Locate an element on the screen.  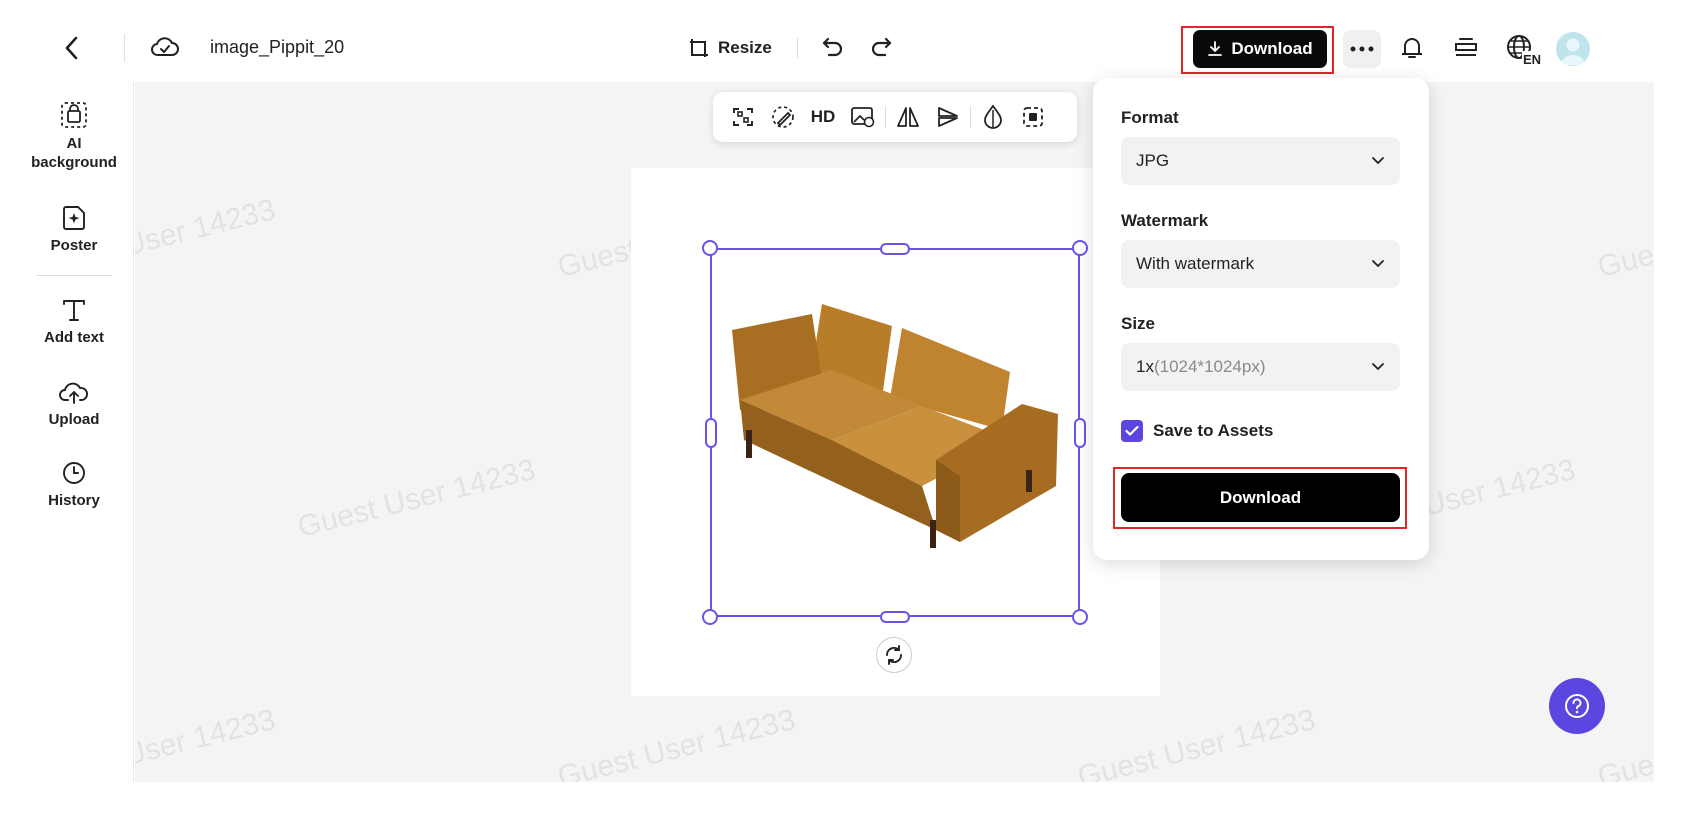
opacity-button is located at coordinates (993, 117).